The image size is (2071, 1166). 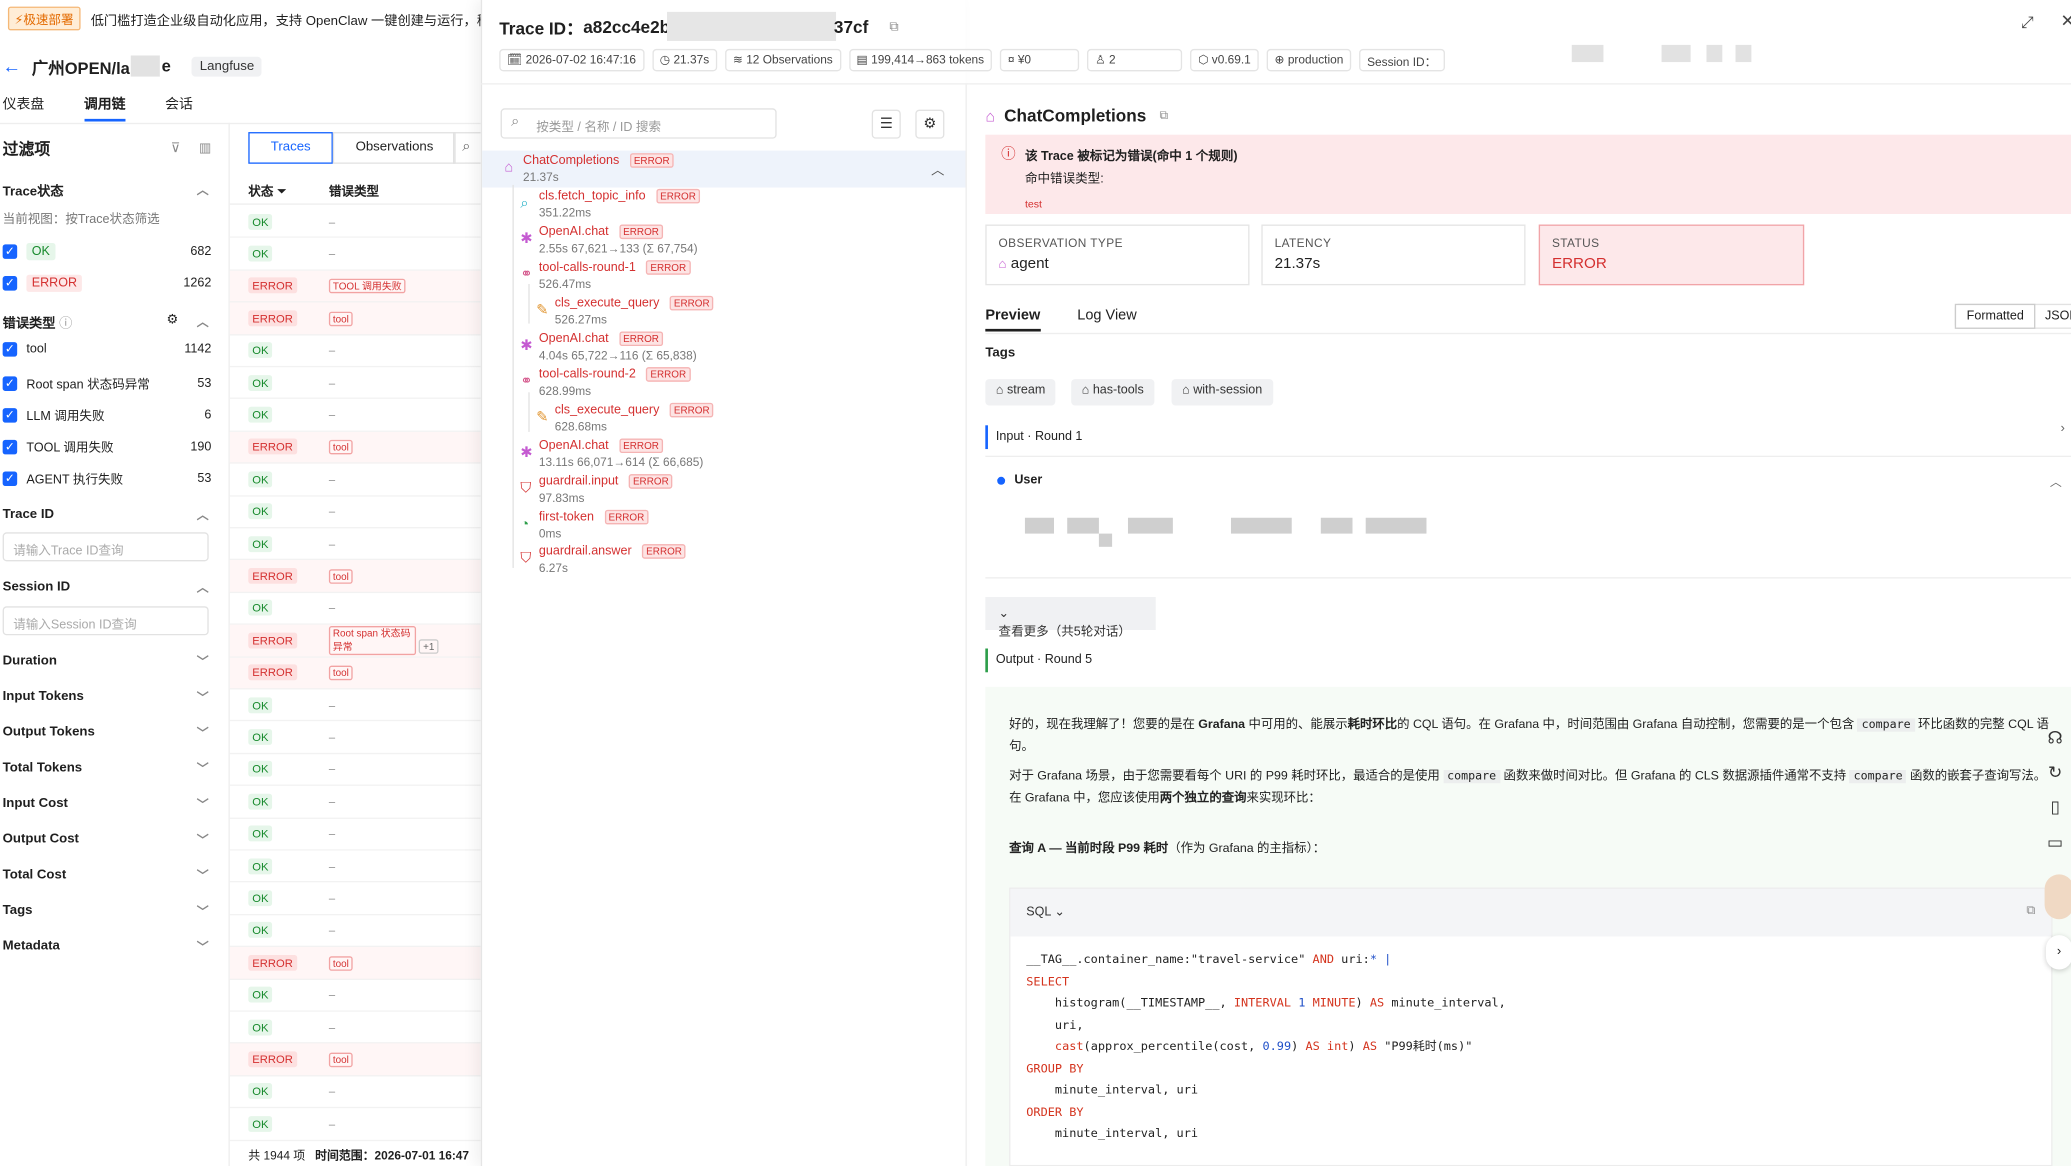 I want to click on headset-icon: ☊, so click(x=2055, y=738).